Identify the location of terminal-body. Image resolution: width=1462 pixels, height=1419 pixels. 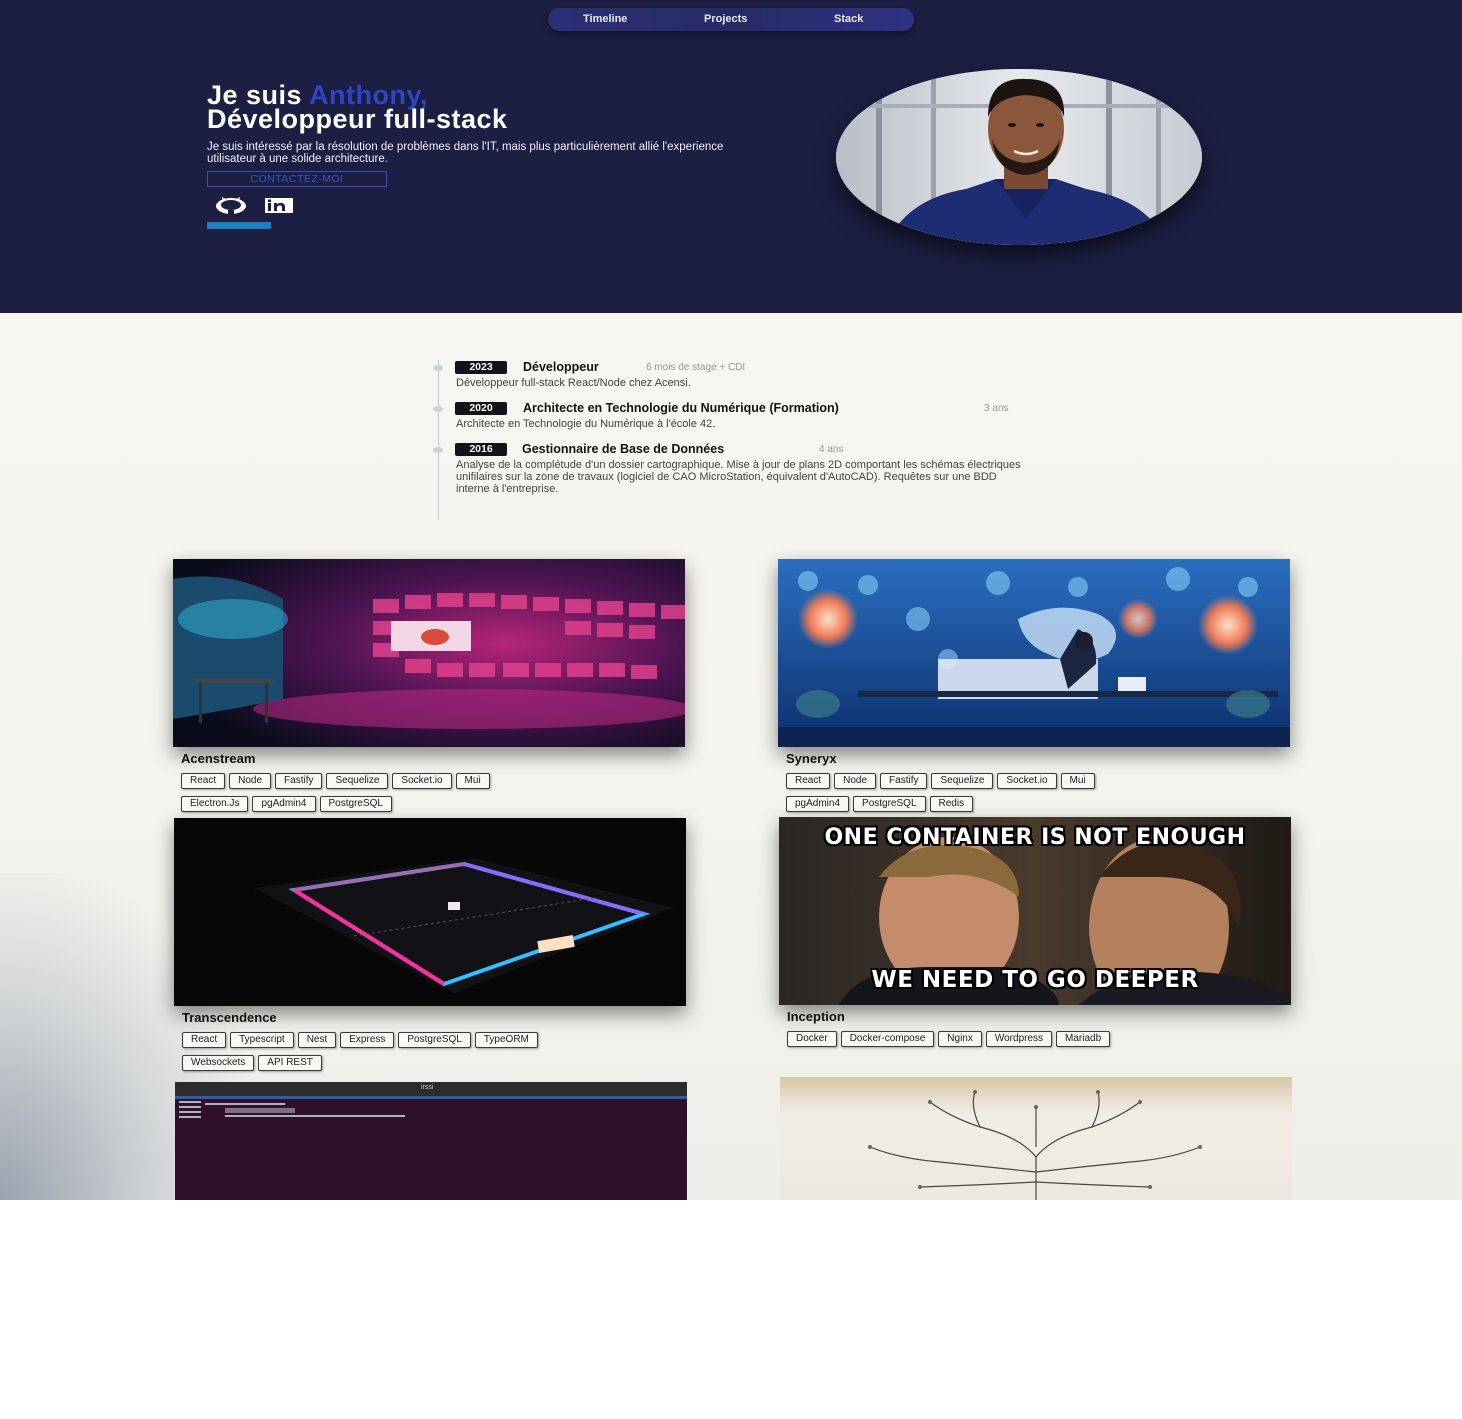
(431, 1149).